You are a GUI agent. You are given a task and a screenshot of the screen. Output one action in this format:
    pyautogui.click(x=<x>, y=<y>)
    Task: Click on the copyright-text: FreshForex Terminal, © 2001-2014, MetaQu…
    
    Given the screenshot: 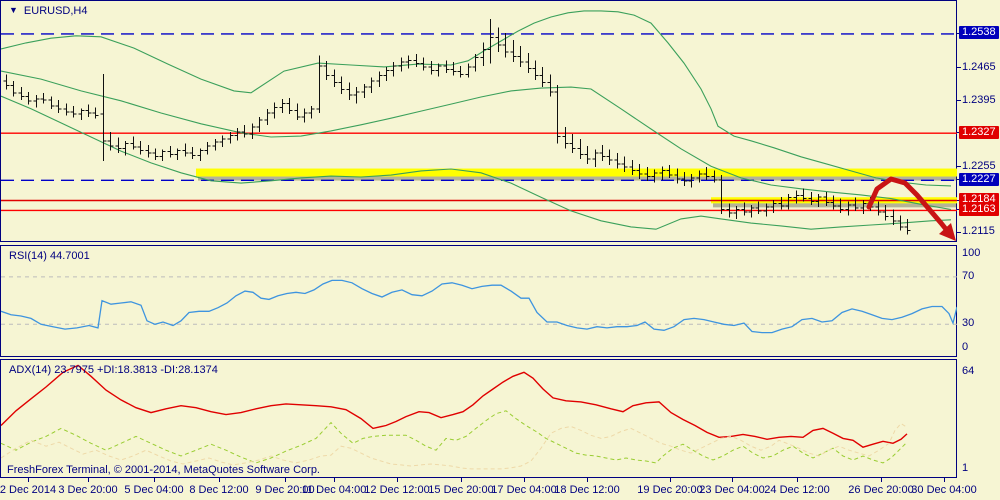 What is the action you would take?
    pyautogui.click(x=163, y=470)
    